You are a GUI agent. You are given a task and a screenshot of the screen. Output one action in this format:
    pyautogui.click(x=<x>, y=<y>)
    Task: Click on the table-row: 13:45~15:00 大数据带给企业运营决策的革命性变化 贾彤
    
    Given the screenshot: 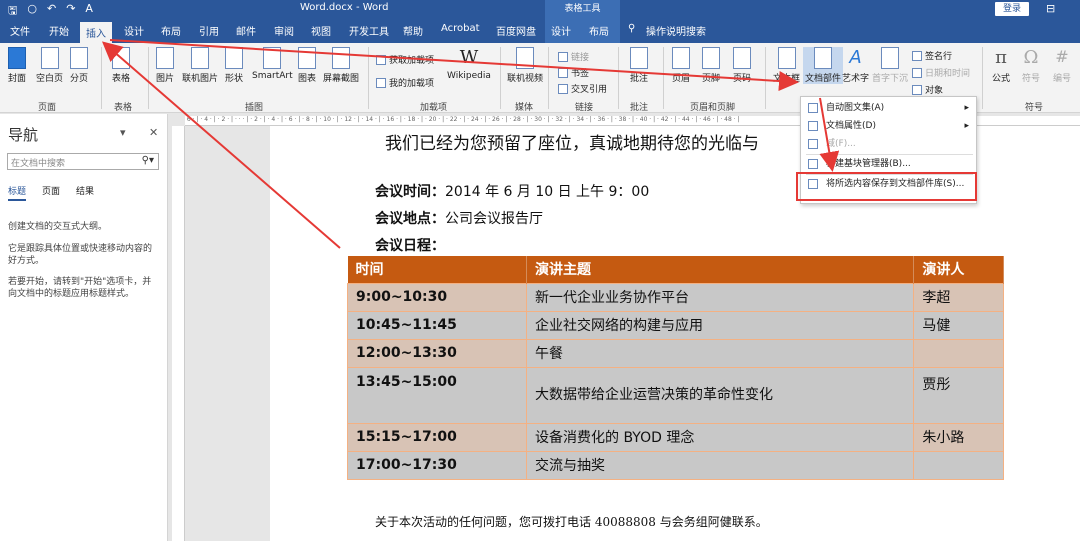 What is the action you would take?
    pyautogui.click(x=675, y=395)
    